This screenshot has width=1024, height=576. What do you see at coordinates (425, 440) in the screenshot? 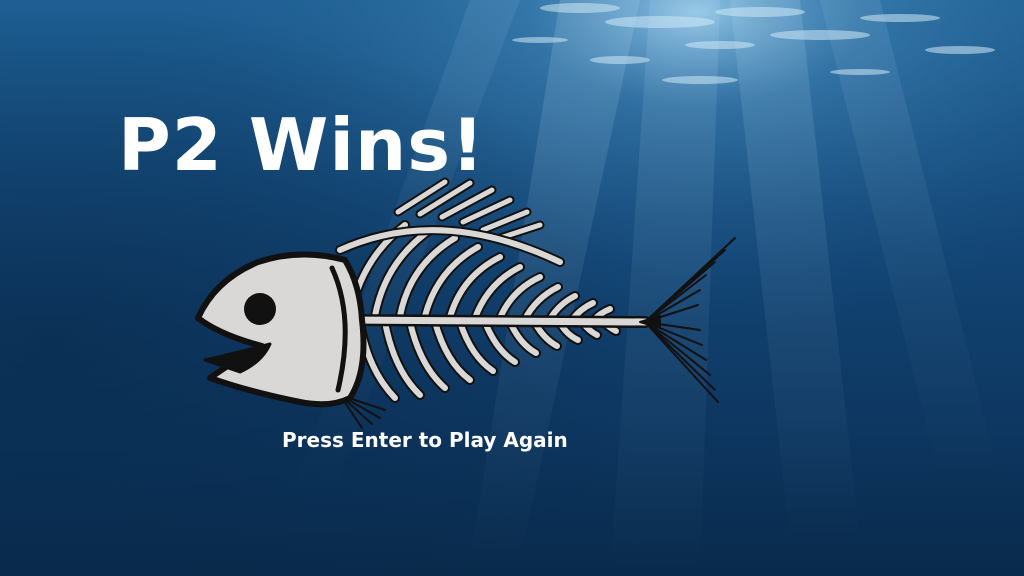
I see `play-again-prompt: Press Enter to Play Again` at bounding box center [425, 440].